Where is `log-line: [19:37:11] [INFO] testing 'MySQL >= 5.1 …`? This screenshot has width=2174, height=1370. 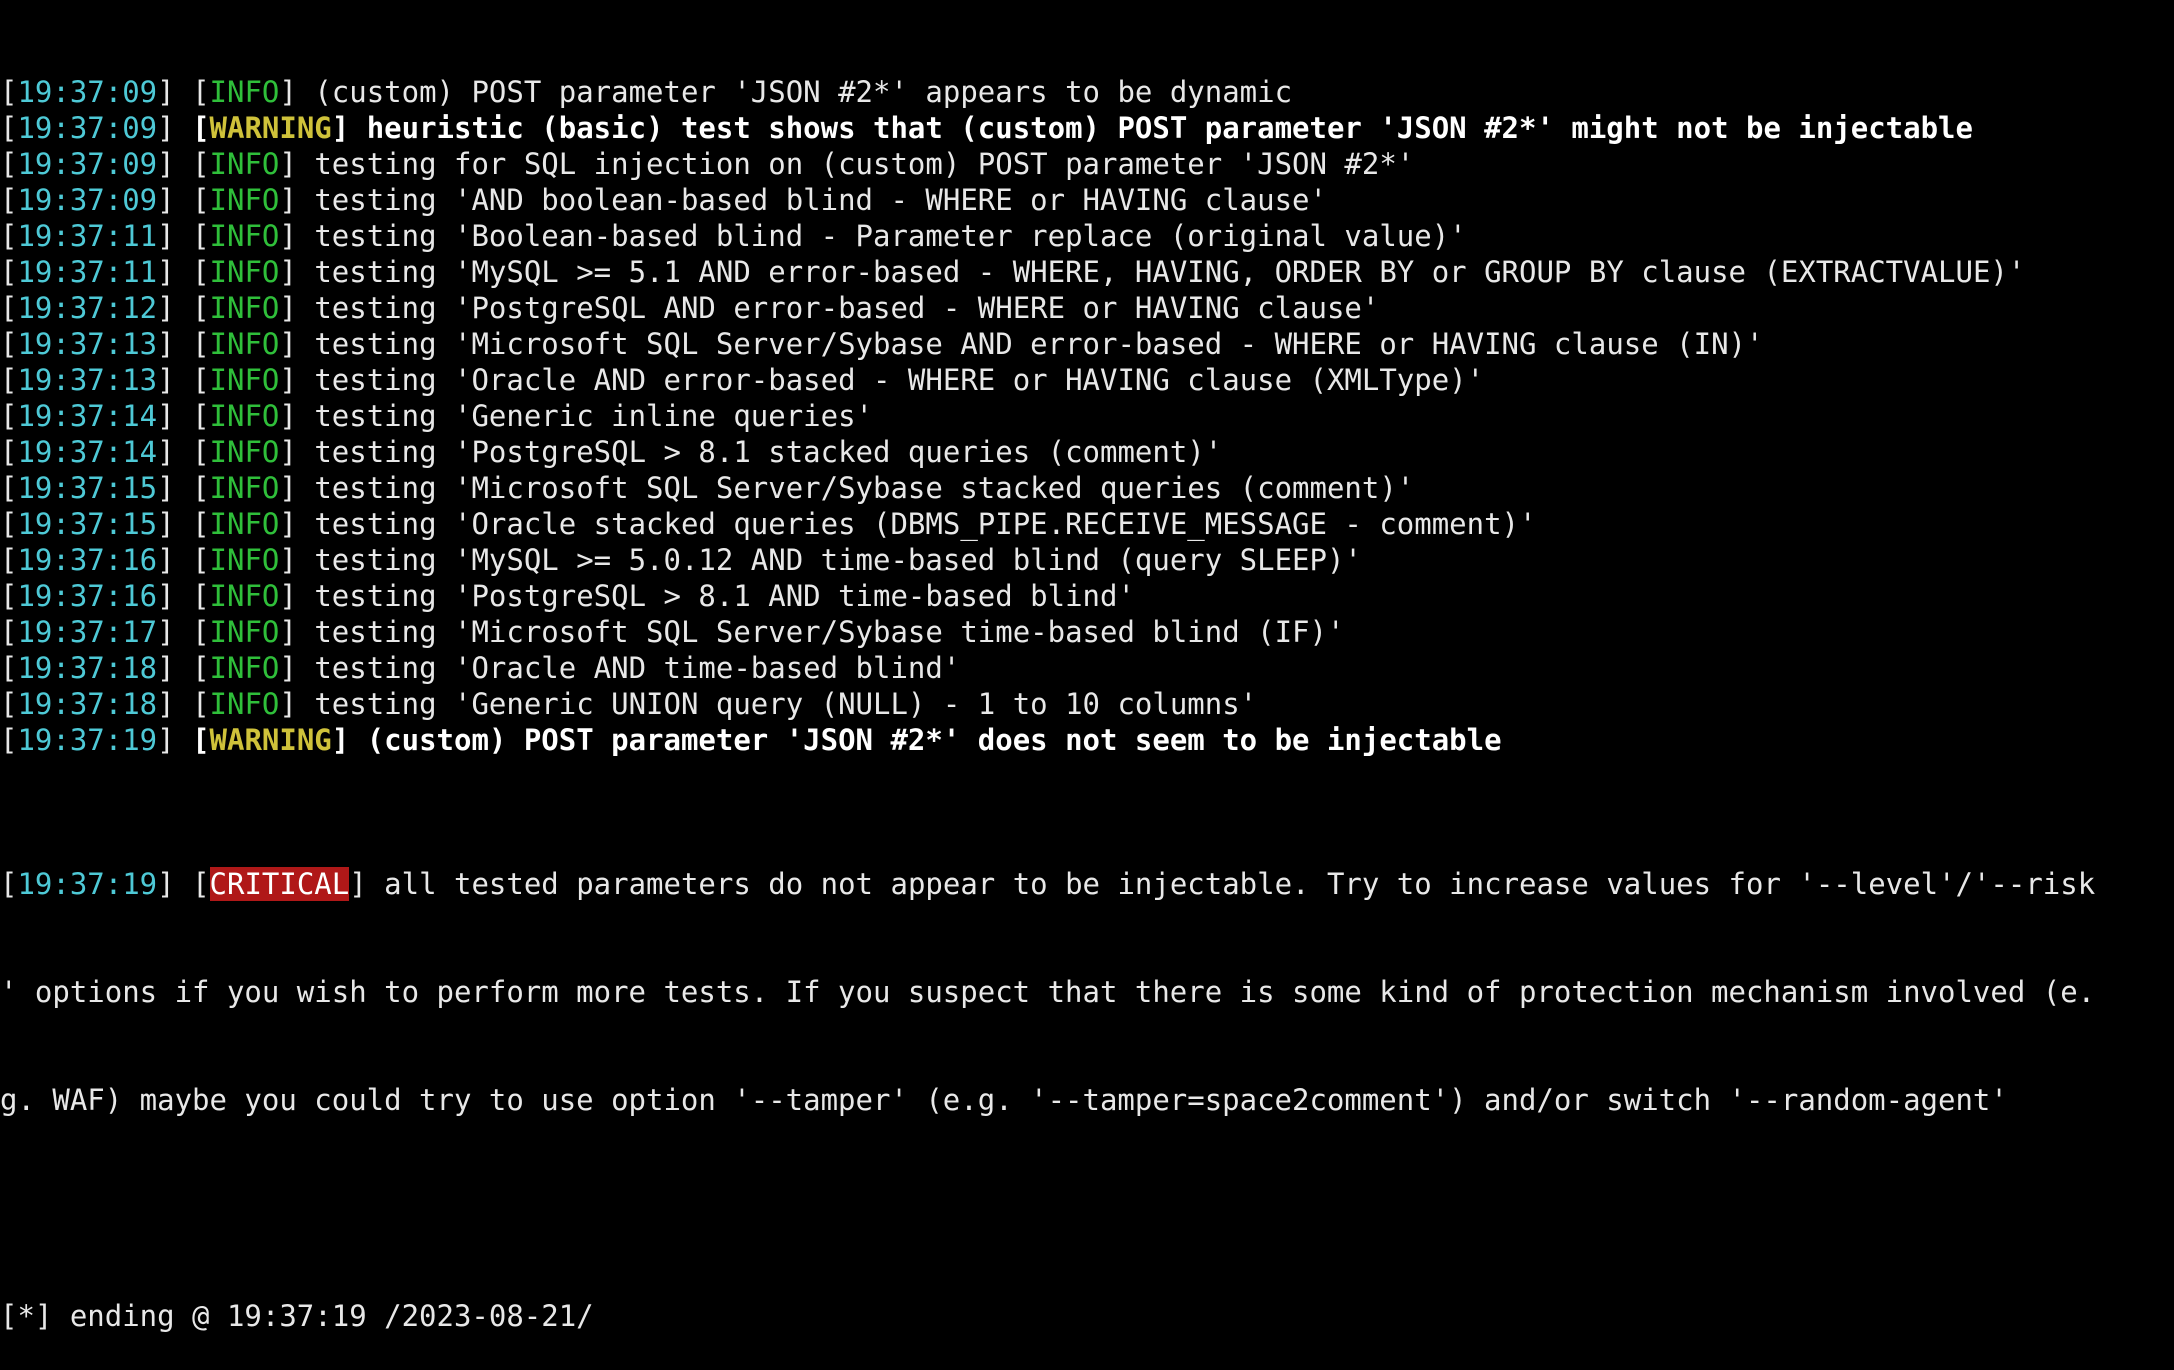
log-line: [19:37:11] [INFO] testing 'MySQL >= 5.1 … is located at coordinates (1013, 272).